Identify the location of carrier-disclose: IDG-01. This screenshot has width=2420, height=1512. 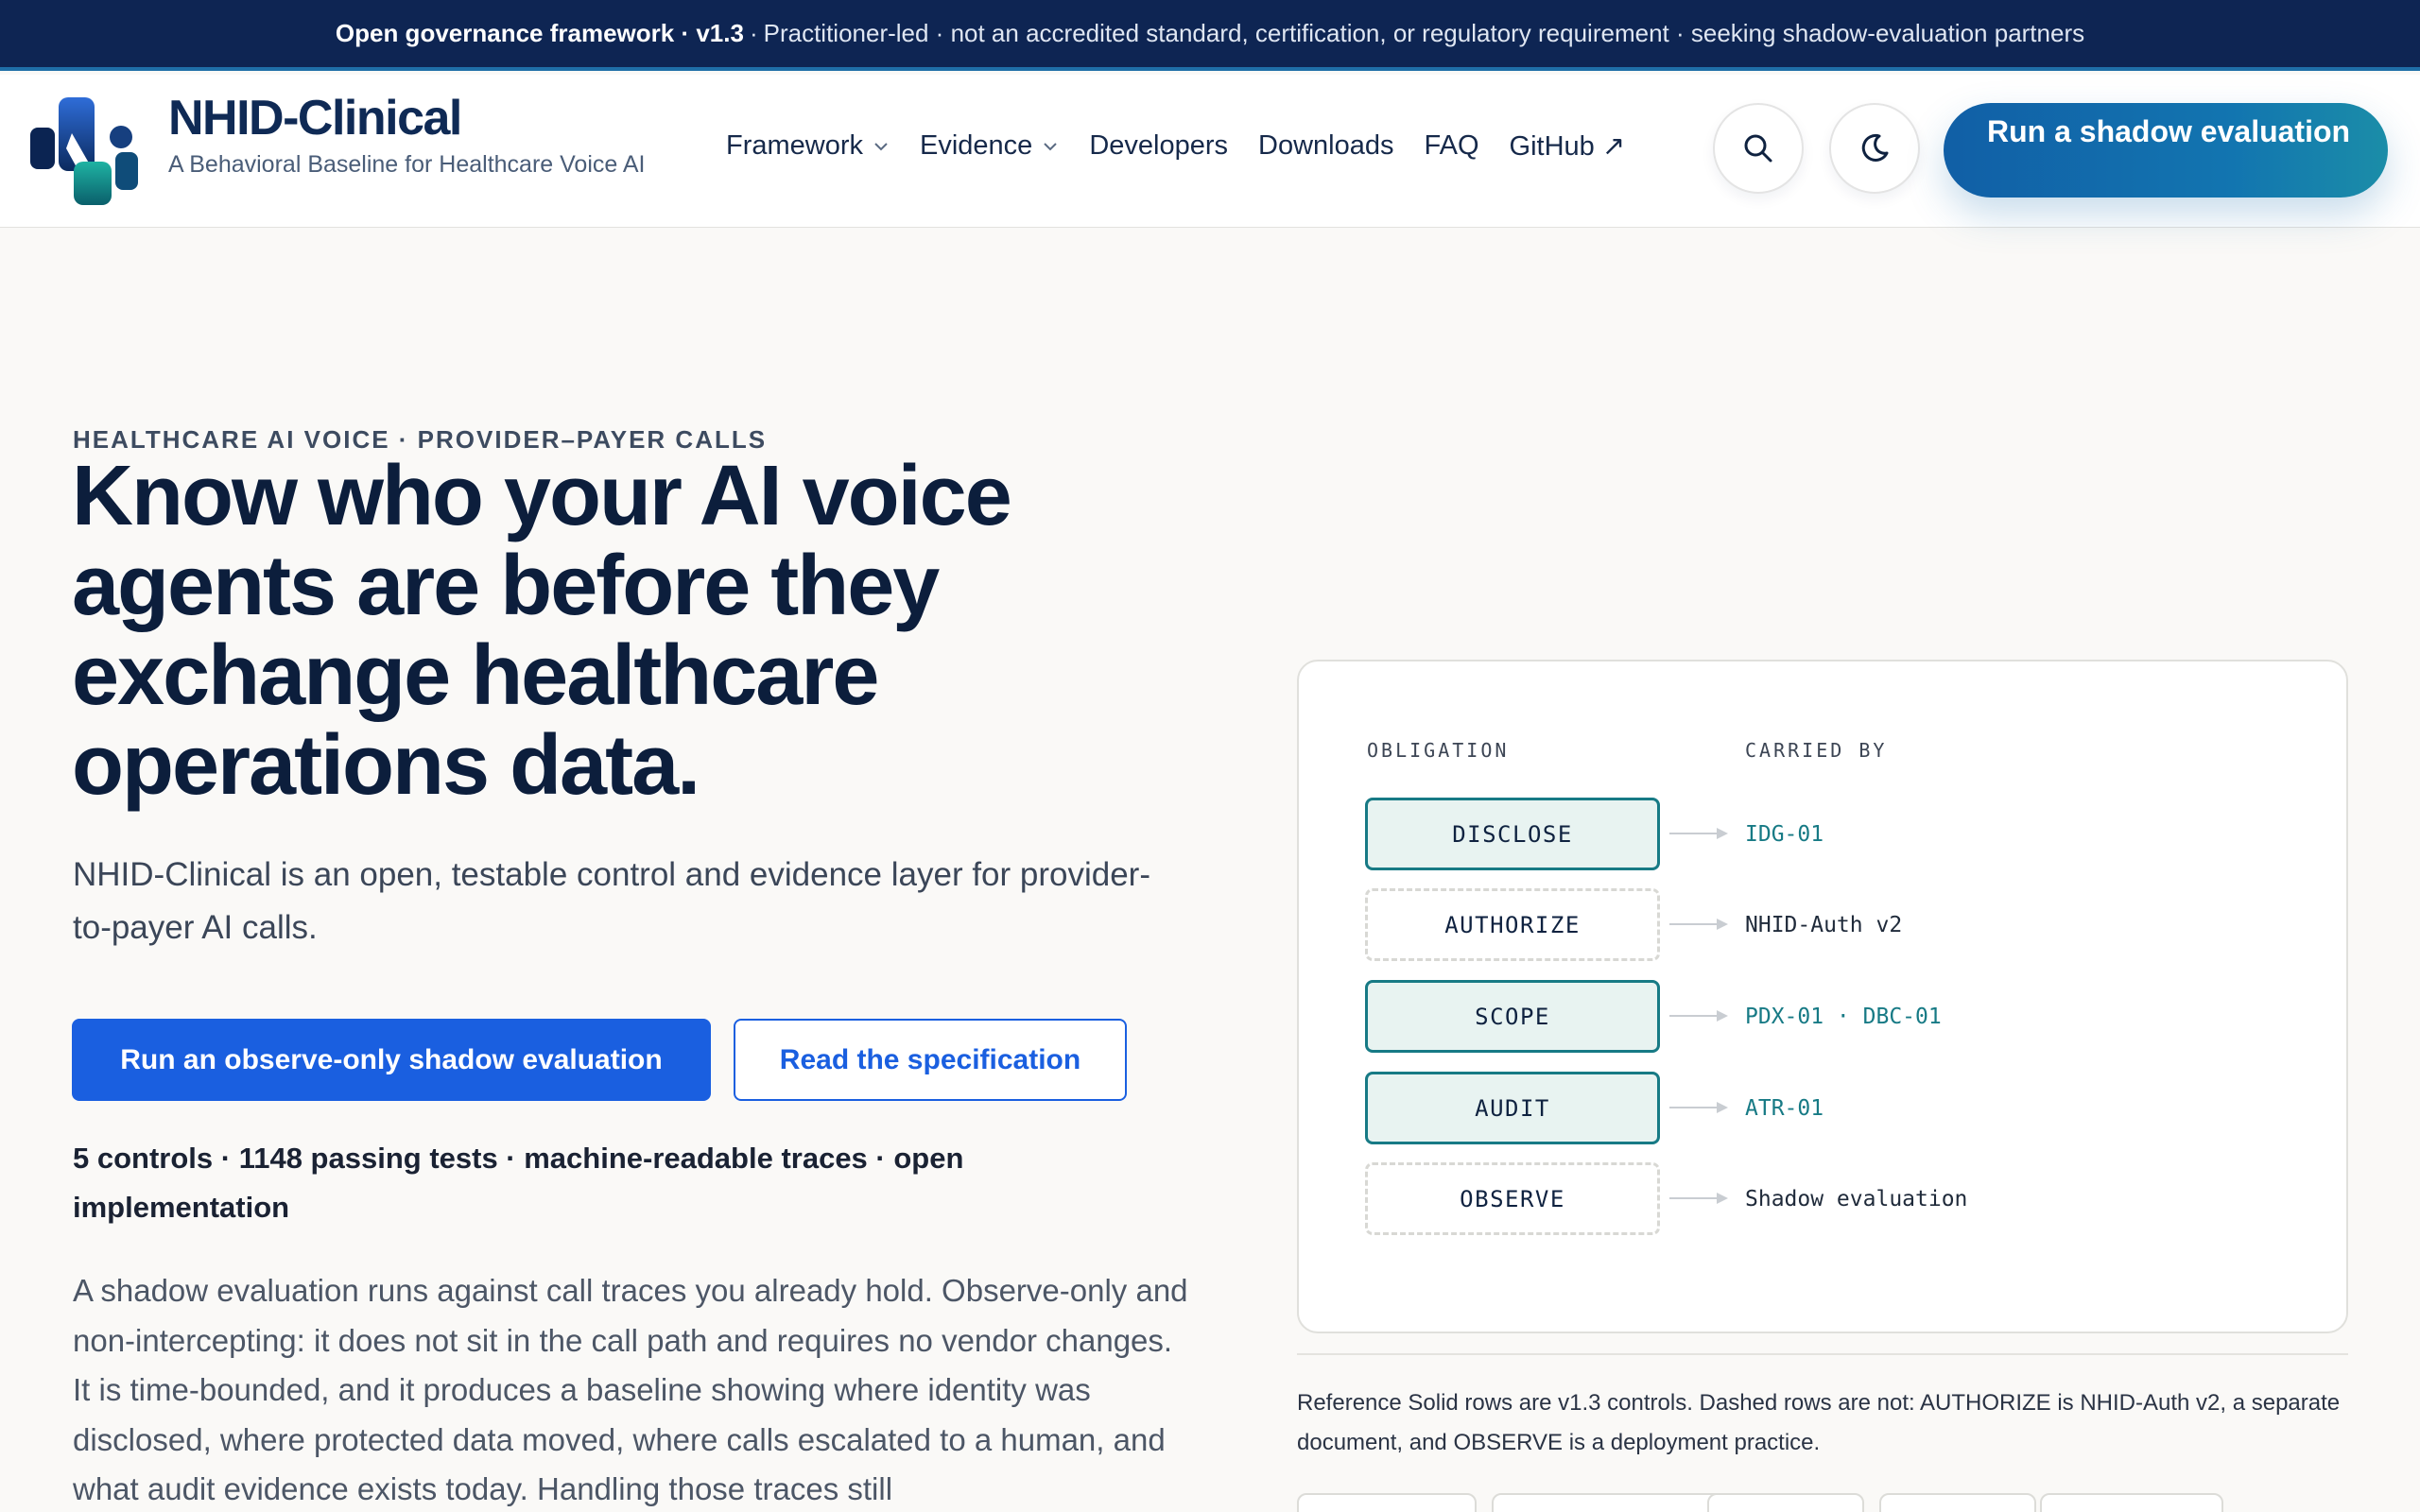
(1784, 834).